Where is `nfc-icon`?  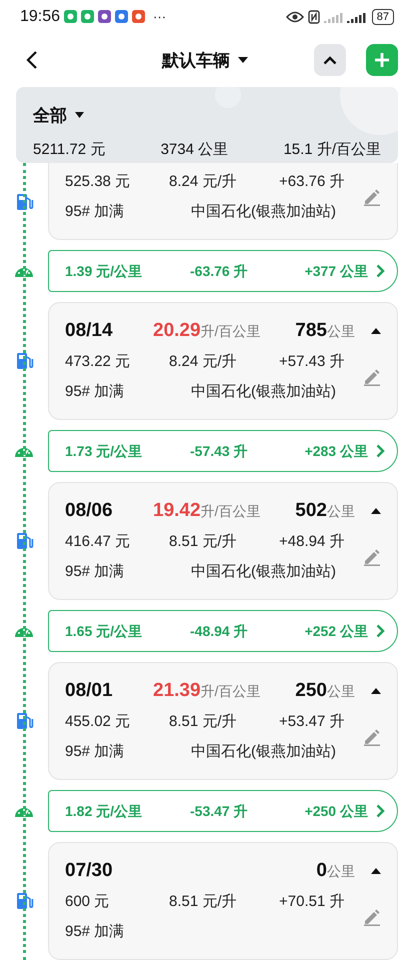 nfc-icon is located at coordinates (314, 17).